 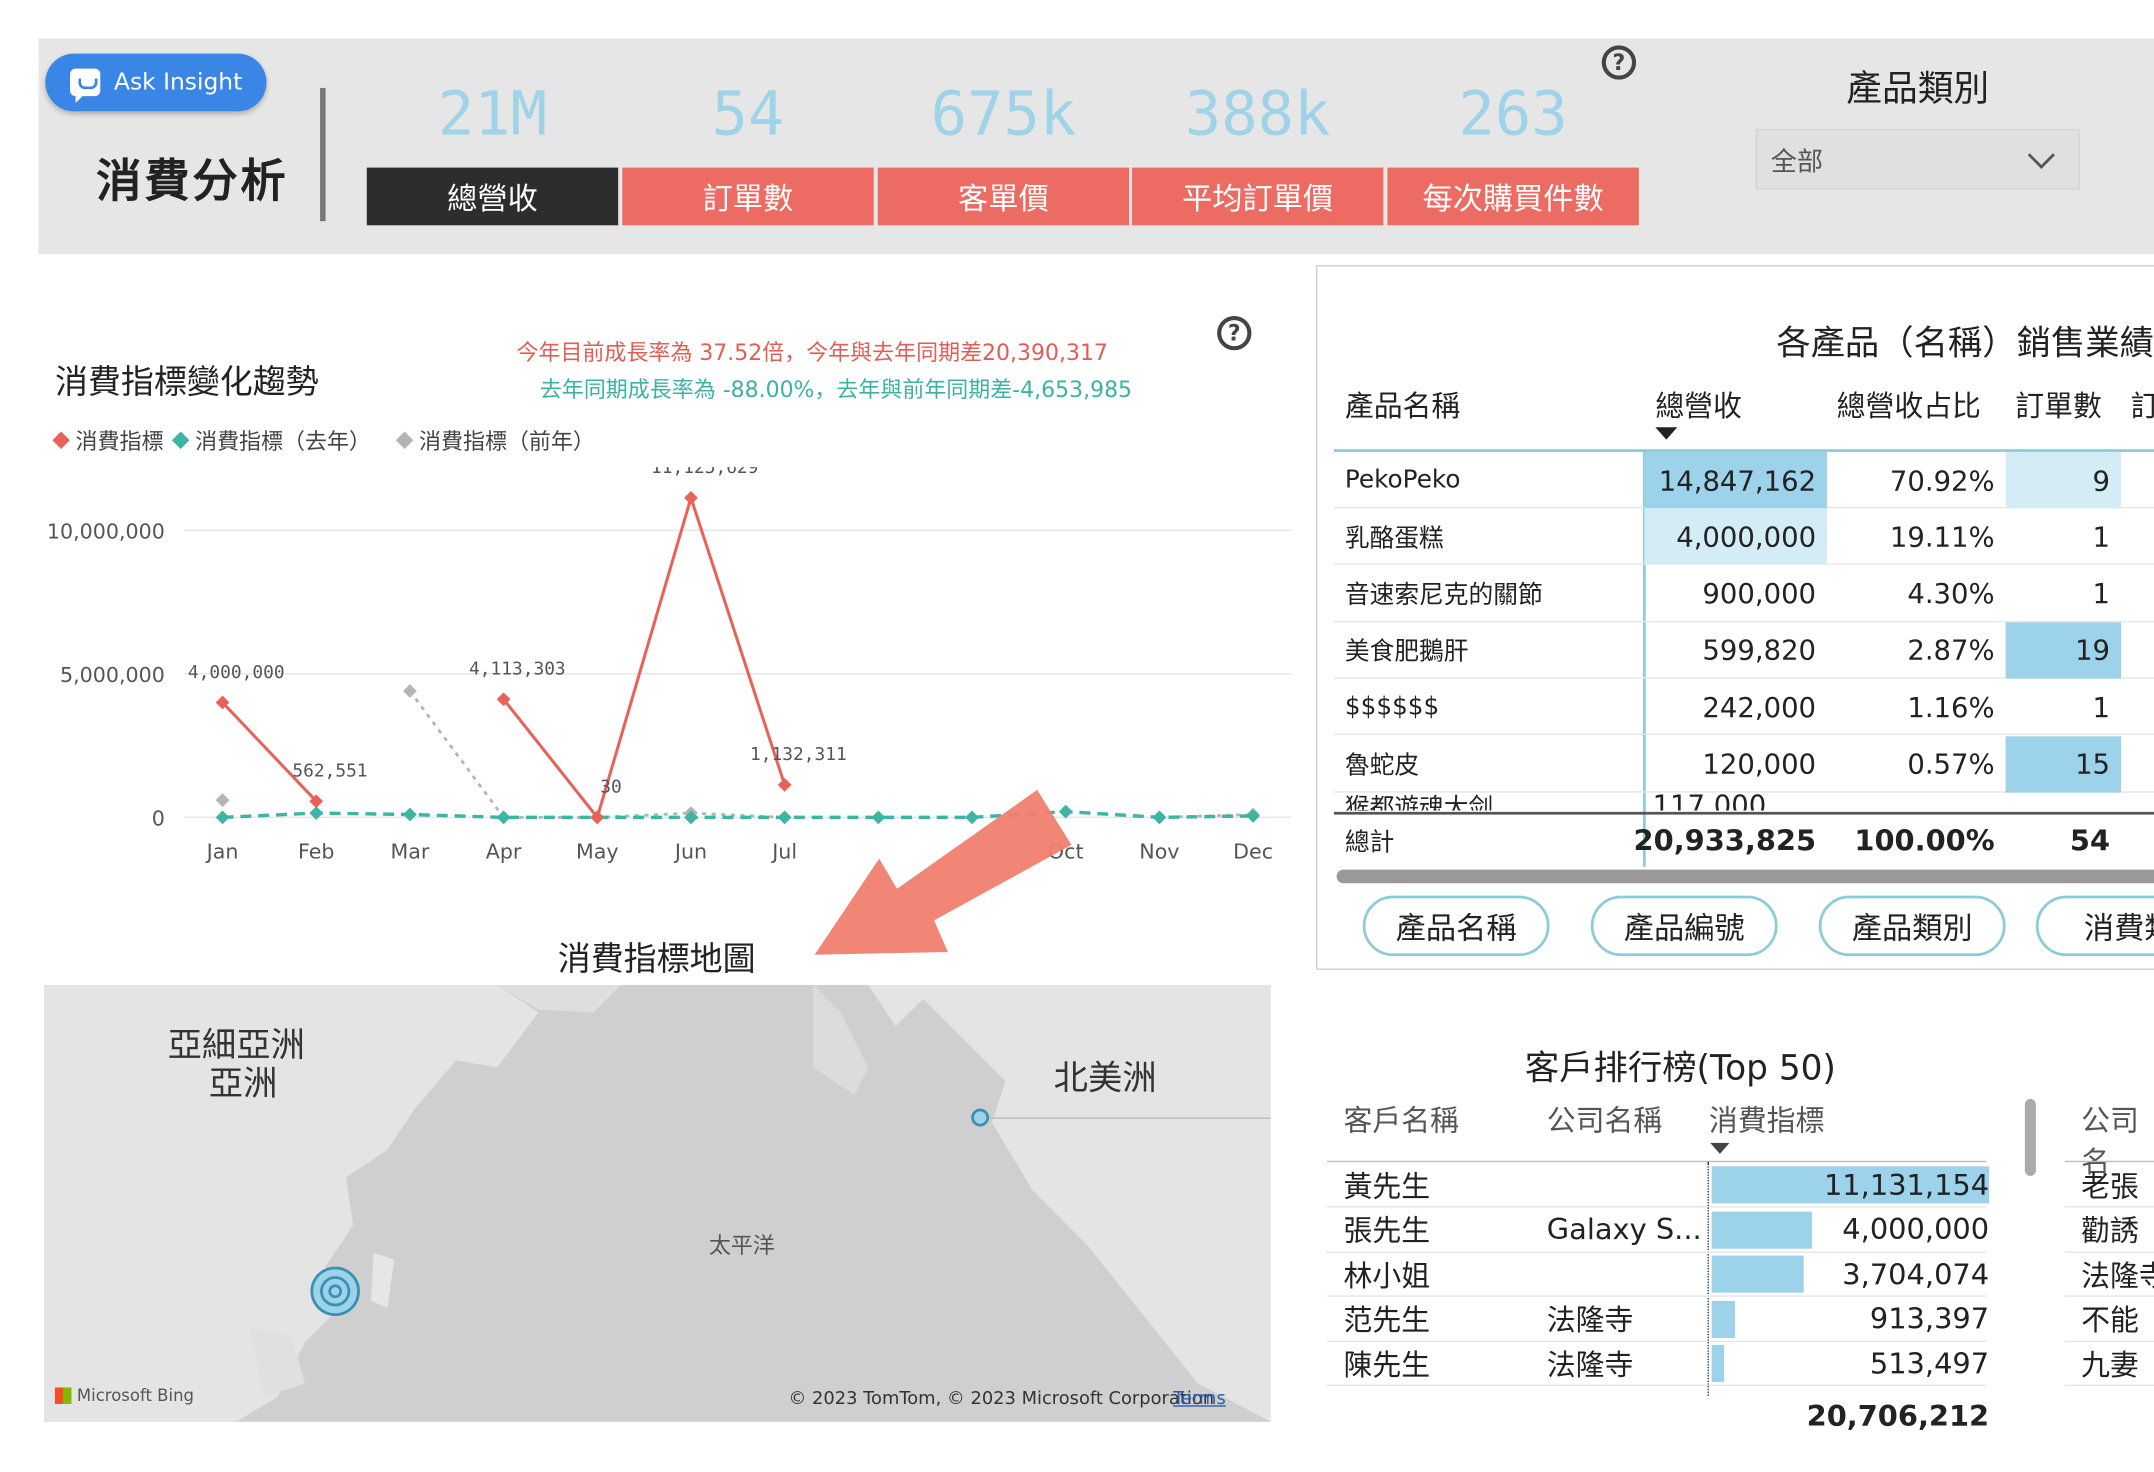 I want to click on product-name-cell: 音速索尼克的關節, so click(x=1443, y=596).